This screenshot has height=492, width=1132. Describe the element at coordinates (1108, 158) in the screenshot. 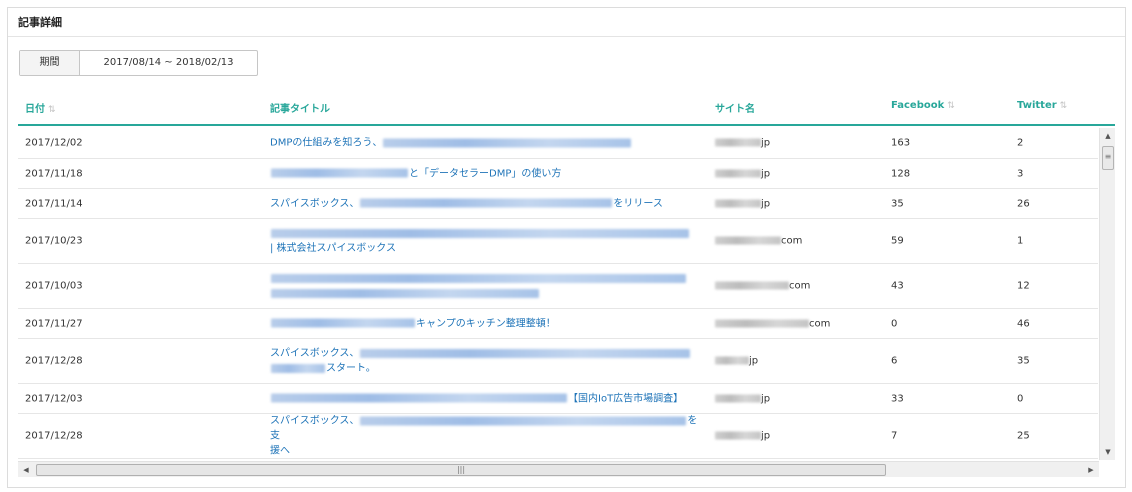

I see `vertical-scroll-thumb: ≡` at that location.